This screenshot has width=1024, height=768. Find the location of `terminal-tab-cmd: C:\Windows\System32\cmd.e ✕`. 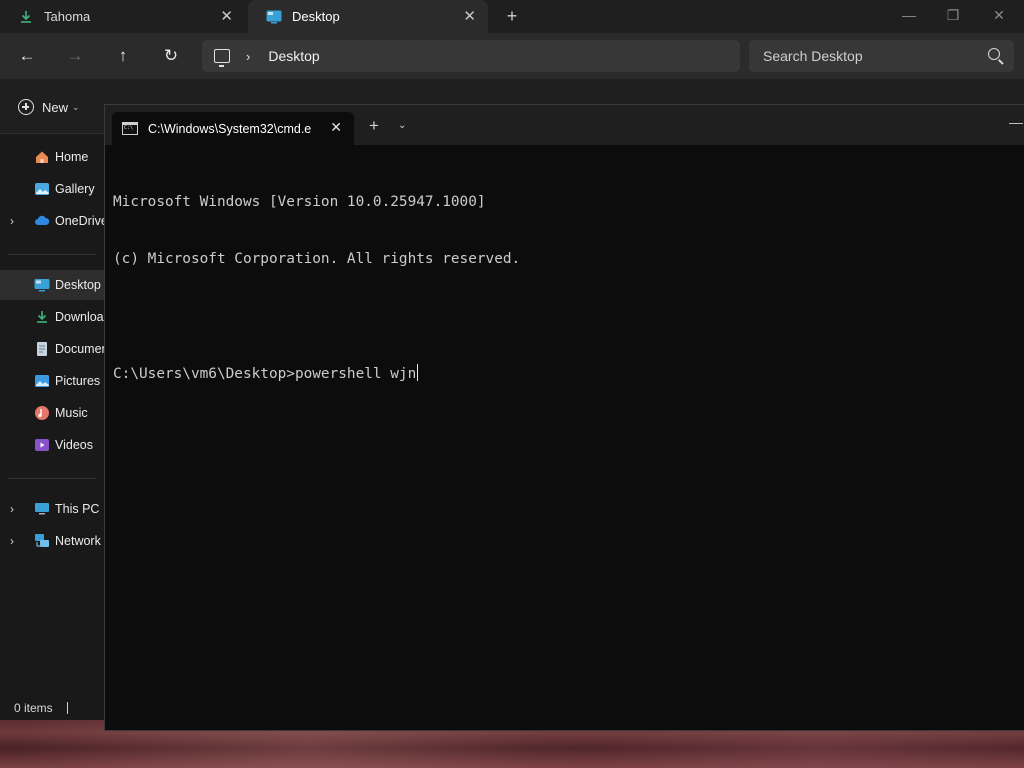

terminal-tab-cmd: C:\Windows\System32\cmd.e ✕ is located at coordinates (233, 128).